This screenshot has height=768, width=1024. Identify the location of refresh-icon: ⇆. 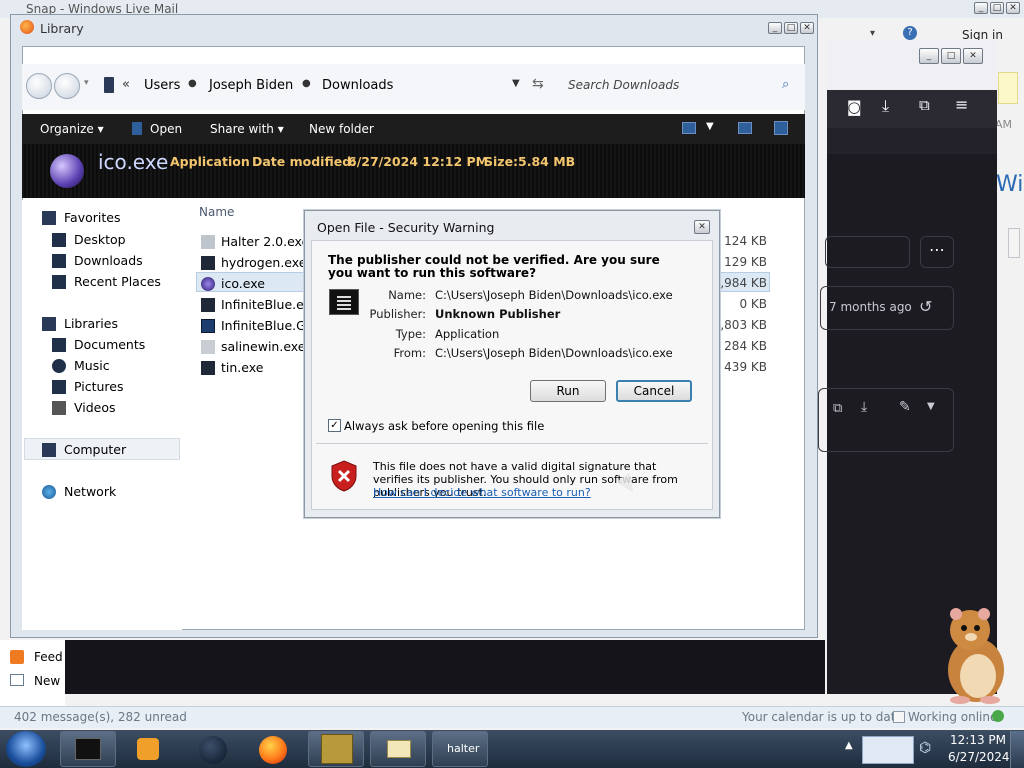
(538, 84).